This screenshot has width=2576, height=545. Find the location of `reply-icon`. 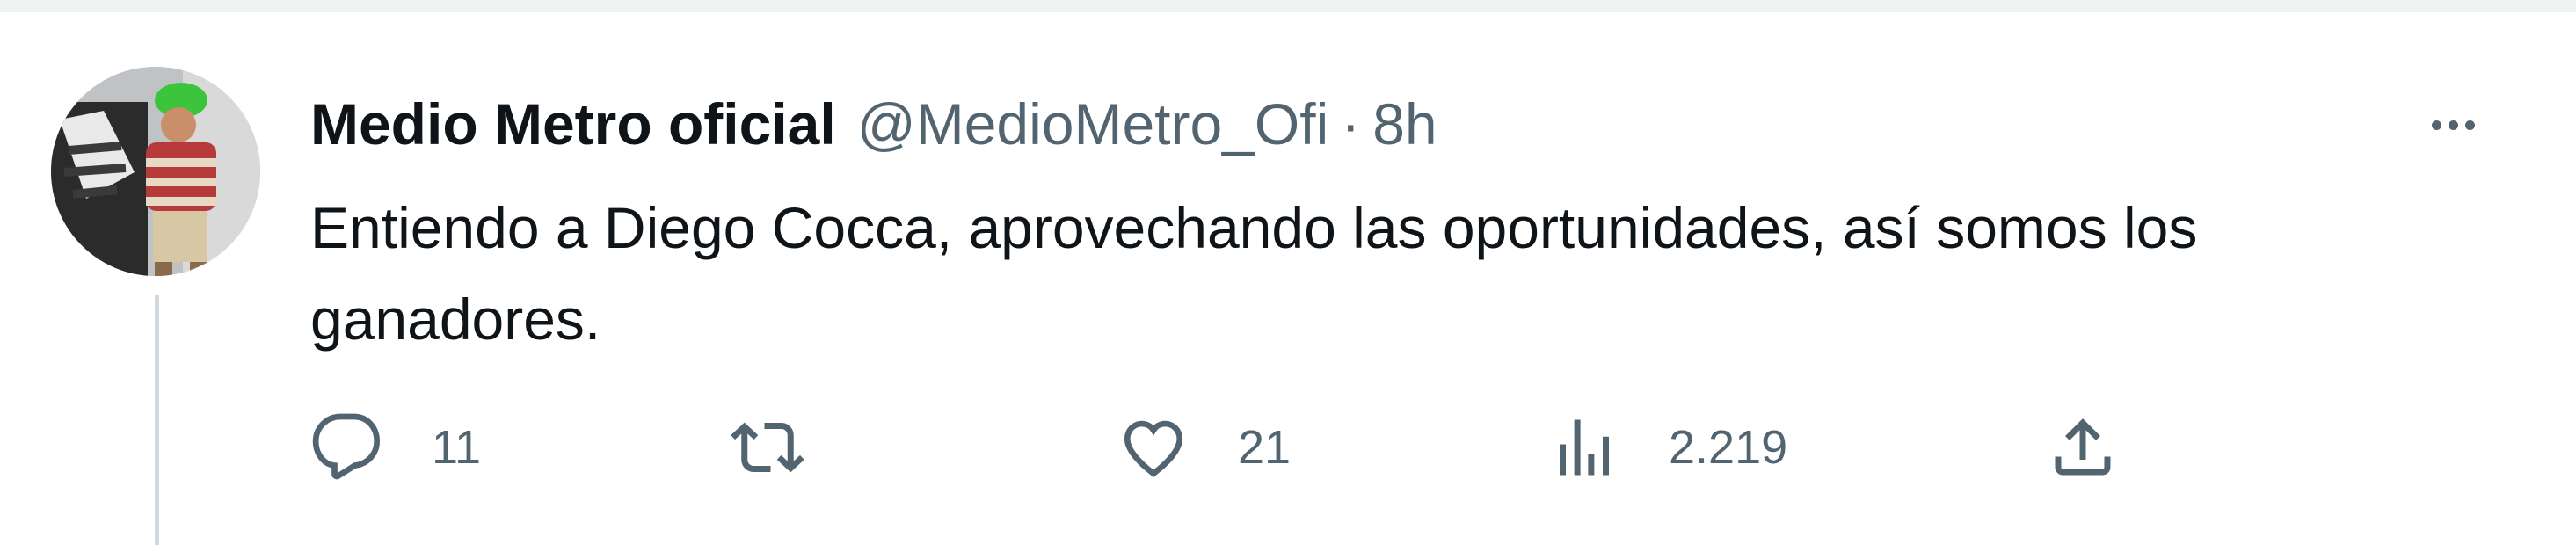

reply-icon is located at coordinates (346, 446).